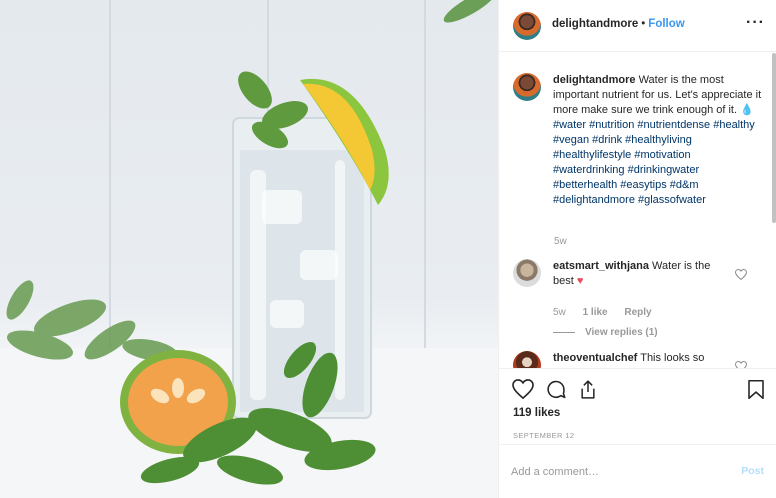  Describe the element at coordinates (755, 23) in the screenshot. I see `more-options-icon: ···` at that location.